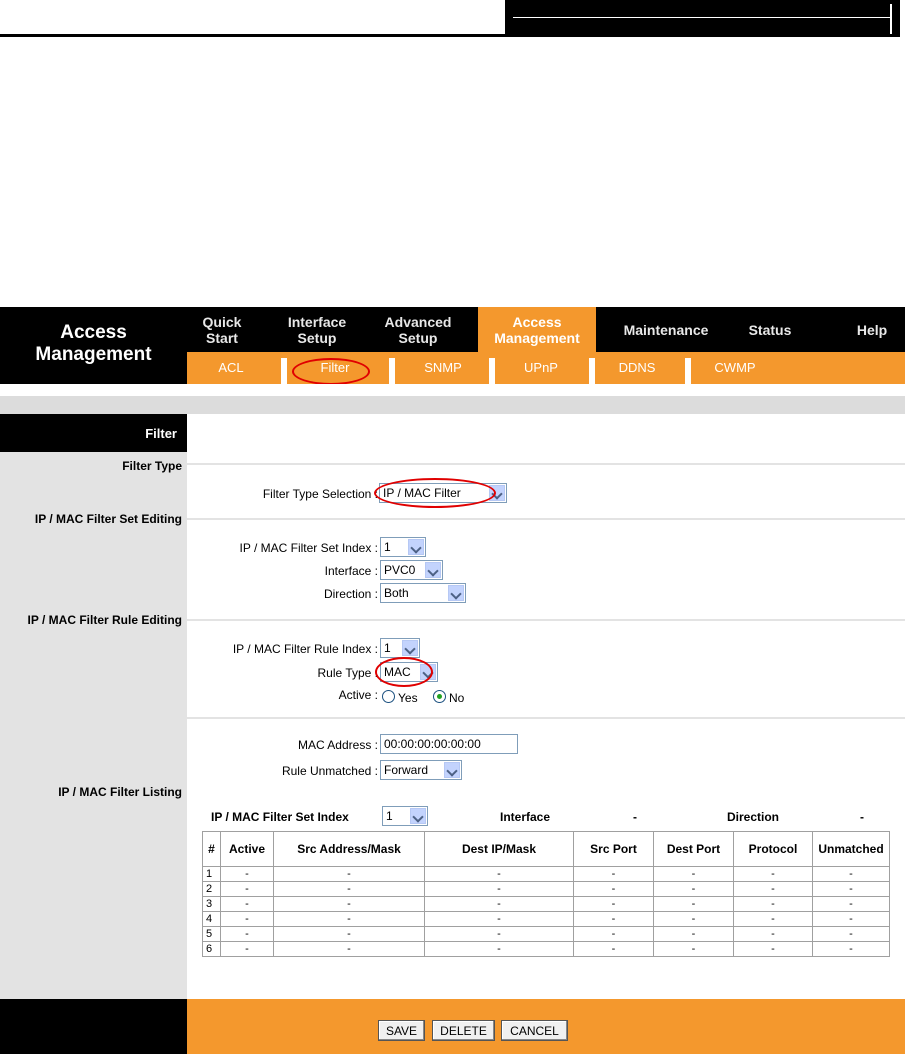 The height and width of the screenshot is (1054, 905). What do you see at coordinates (317, 329) in the screenshot?
I see `nav-interface-setup: Interface Setup` at bounding box center [317, 329].